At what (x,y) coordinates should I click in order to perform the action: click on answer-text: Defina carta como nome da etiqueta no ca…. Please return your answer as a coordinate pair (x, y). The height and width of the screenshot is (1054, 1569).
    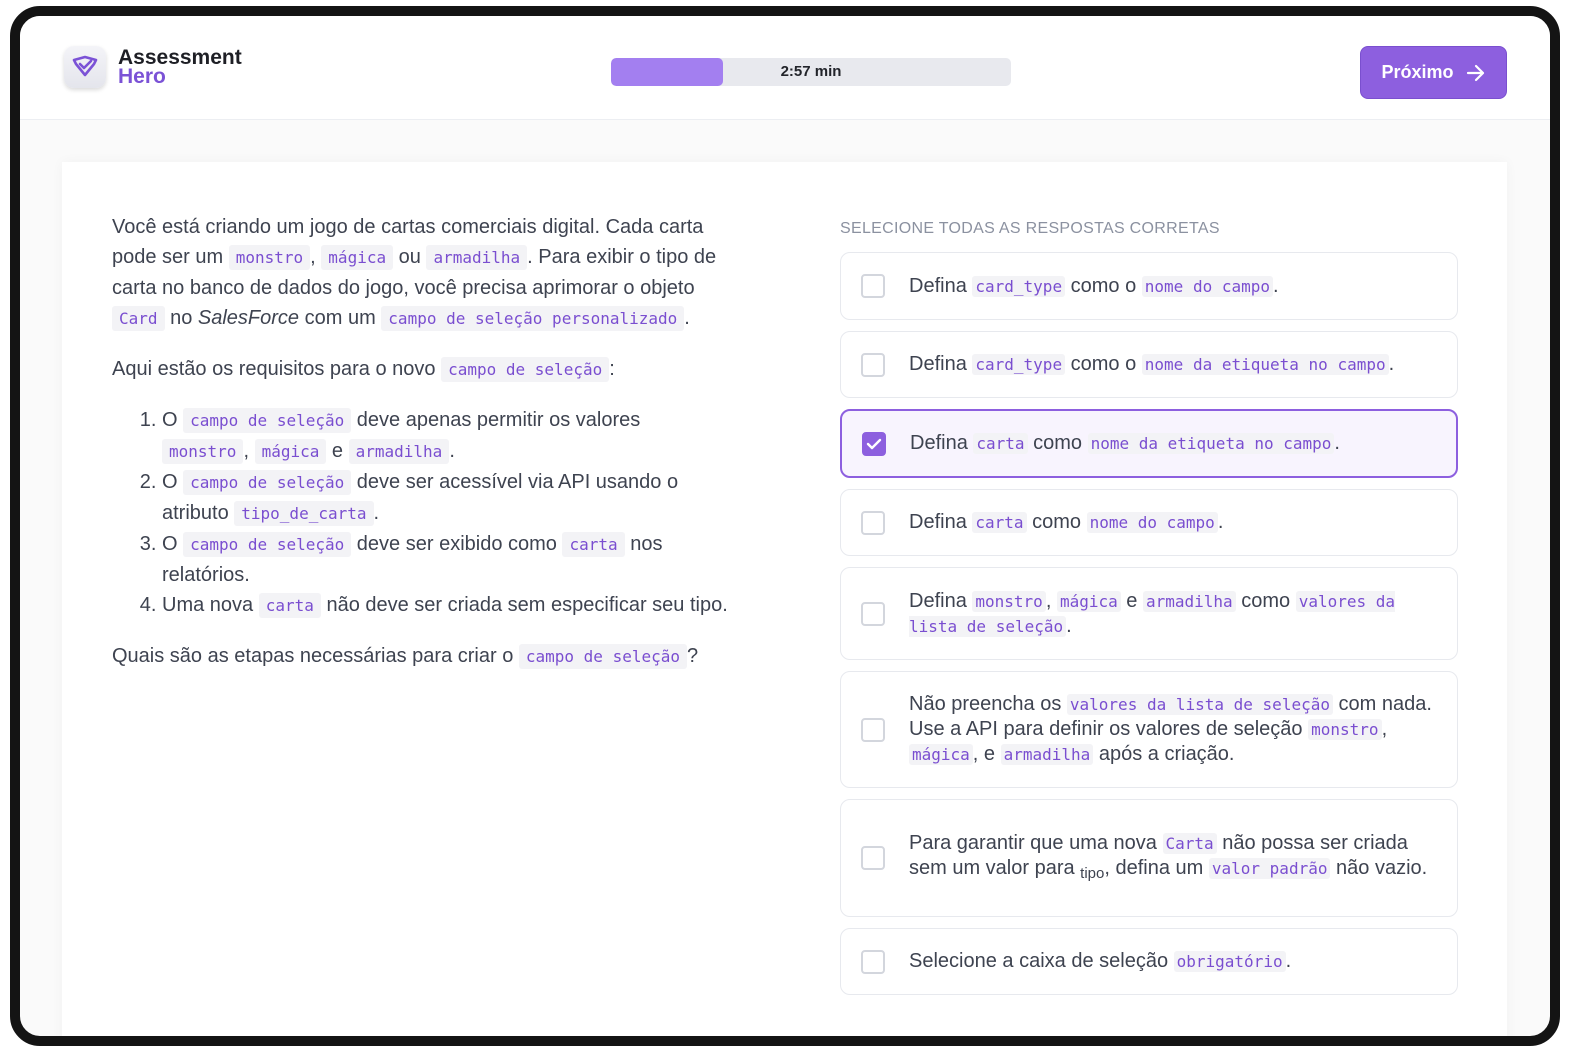
    Looking at the image, I should click on (1125, 443).